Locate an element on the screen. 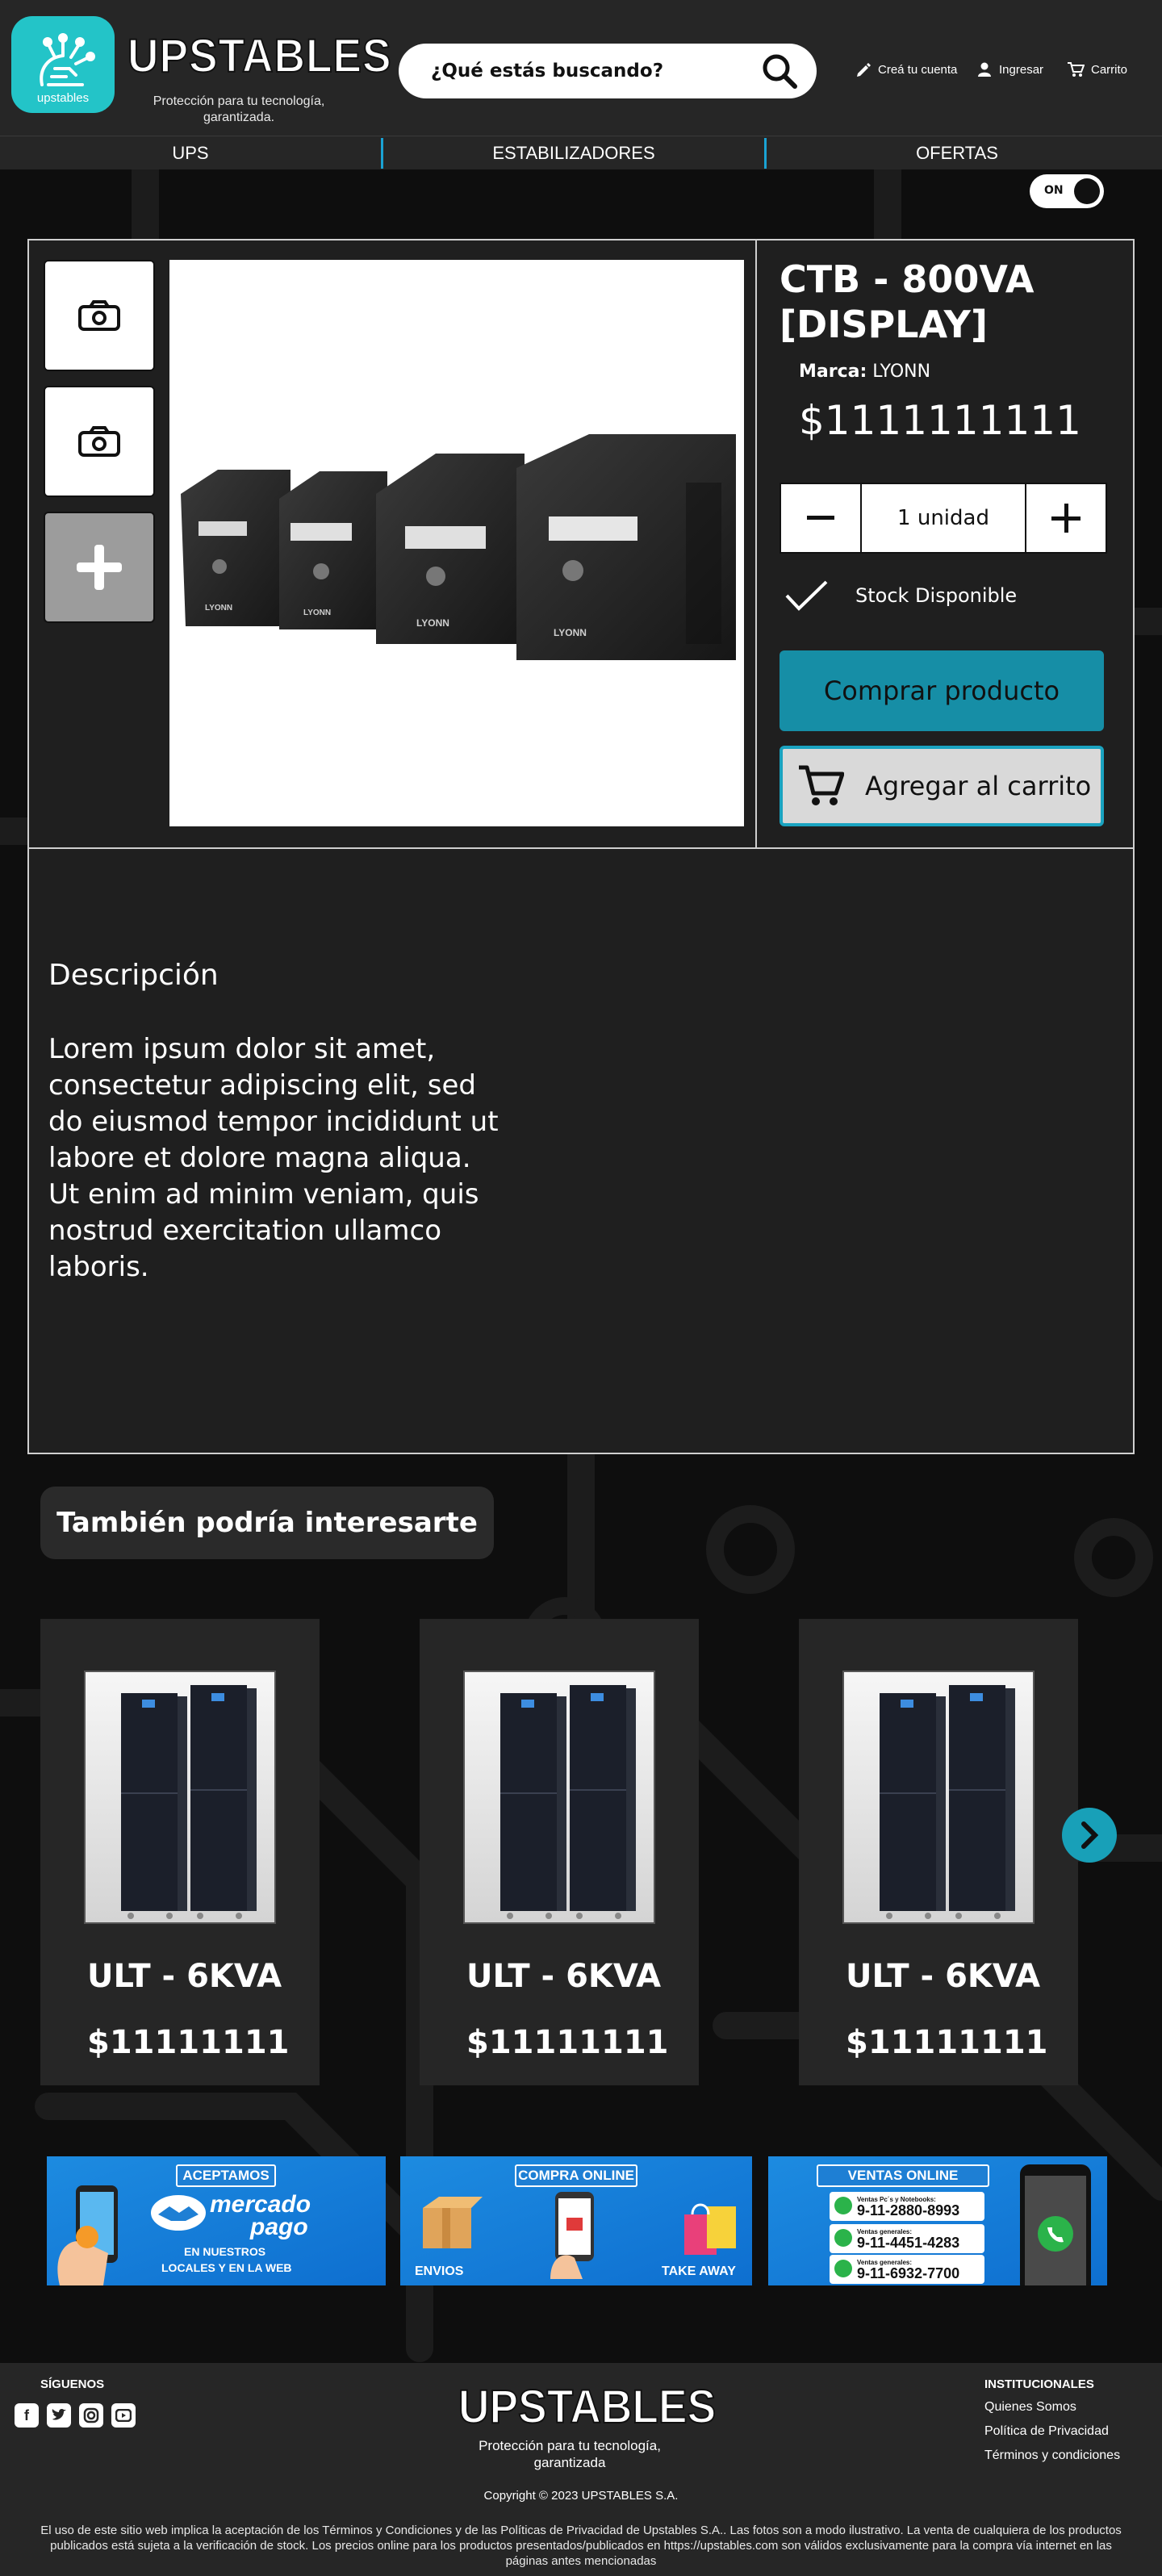 Image resolution: width=1162 pixels, height=2576 pixels. brand-label: Marca: is located at coordinates (833, 372).